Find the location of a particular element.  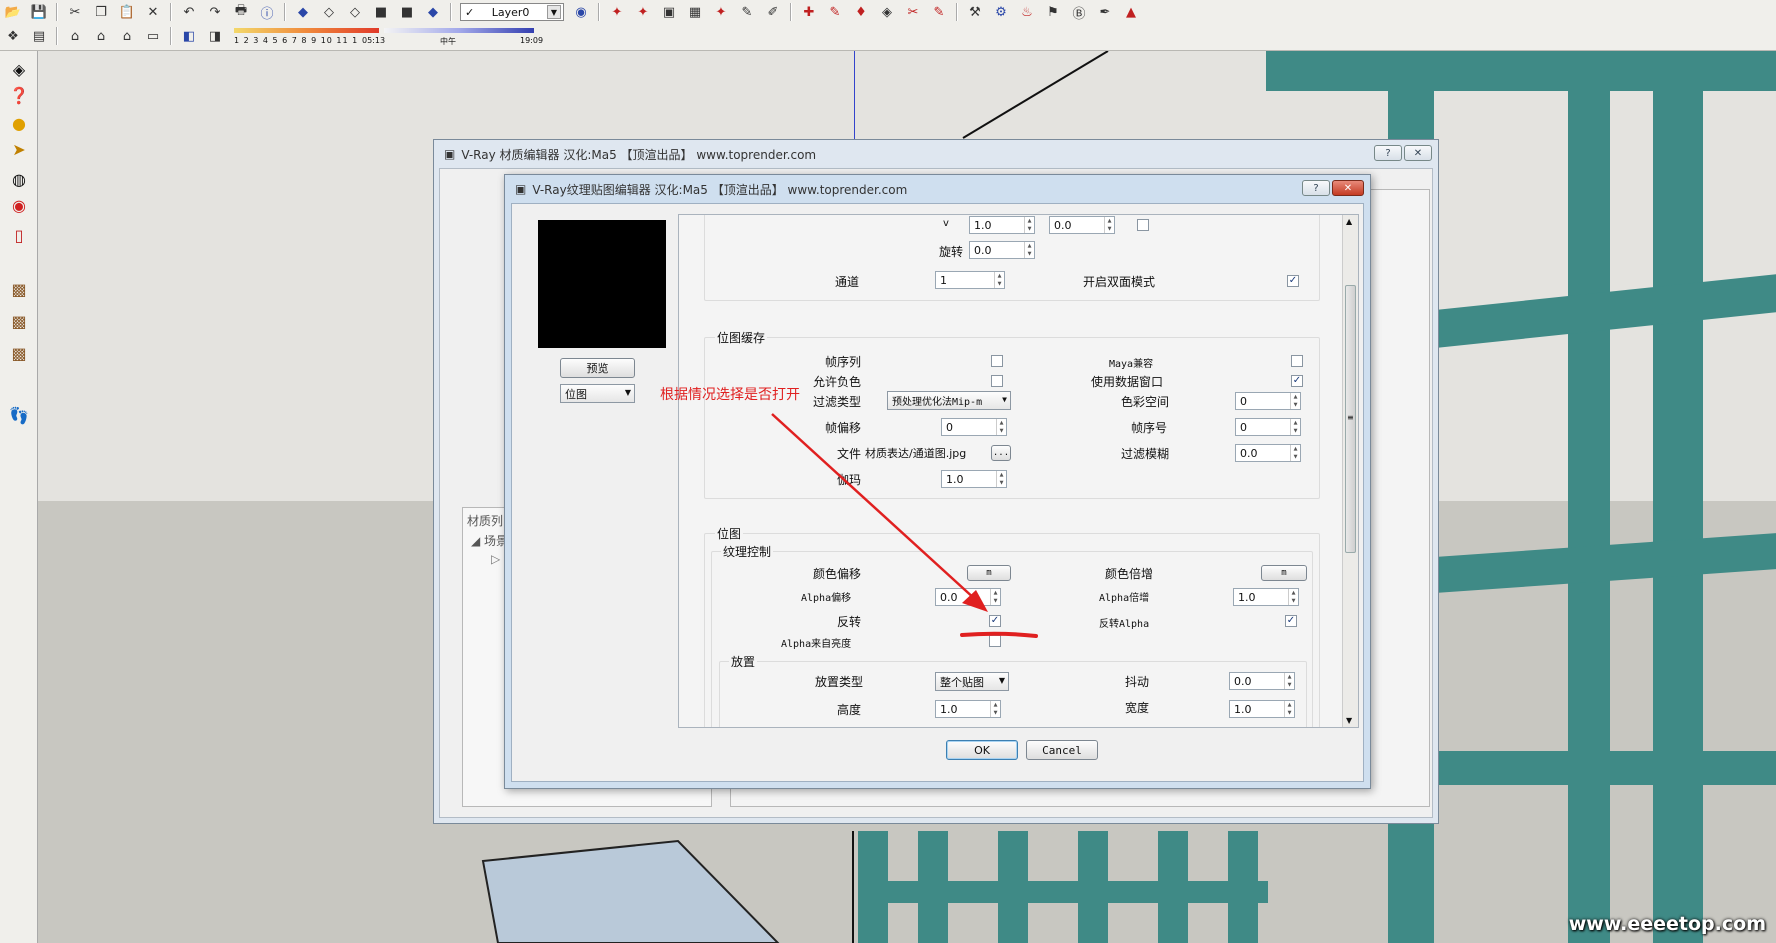

model-info-icon: ⓘ is located at coordinates (267, 12).